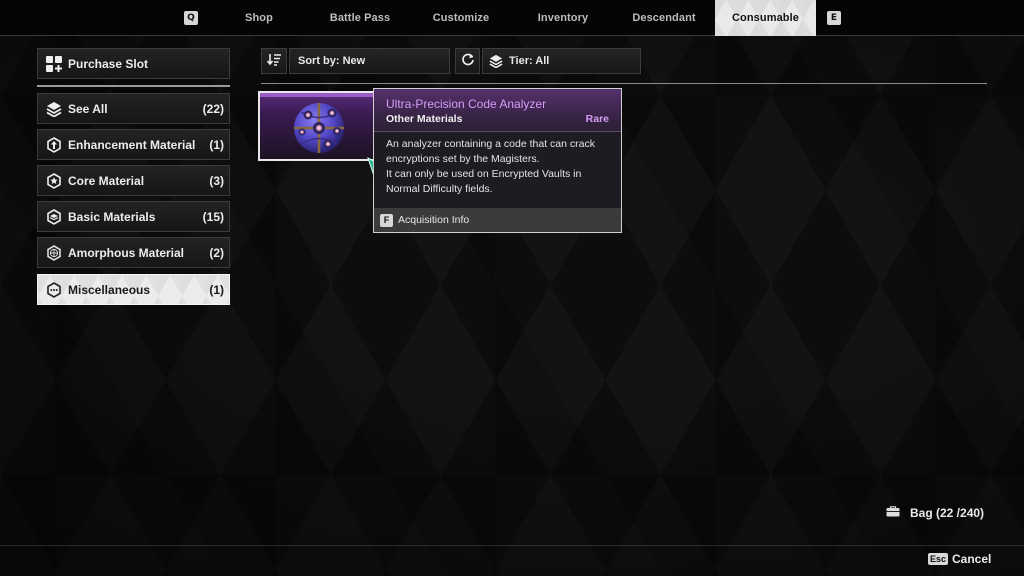 This screenshot has width=1024, height=576. What do you see at coordinates (497, 220) in the screenshot?
I see `acquisition-info-button: F Acquisition Info` at bounding box center [497, 220].